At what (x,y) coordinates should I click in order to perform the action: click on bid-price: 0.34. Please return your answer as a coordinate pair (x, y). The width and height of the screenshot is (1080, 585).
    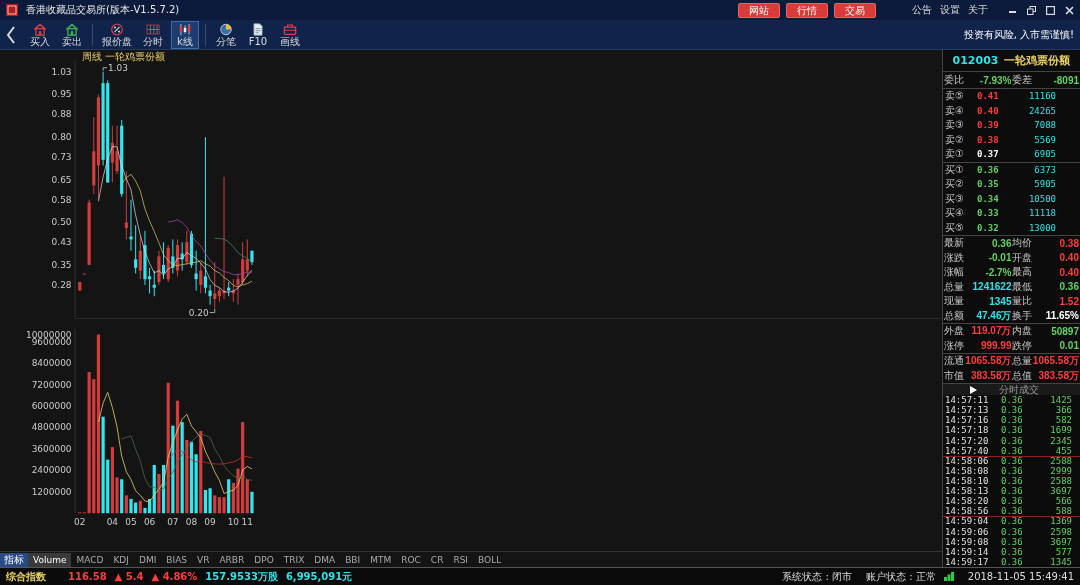
    Looking at the image, I should click on (988, 198).